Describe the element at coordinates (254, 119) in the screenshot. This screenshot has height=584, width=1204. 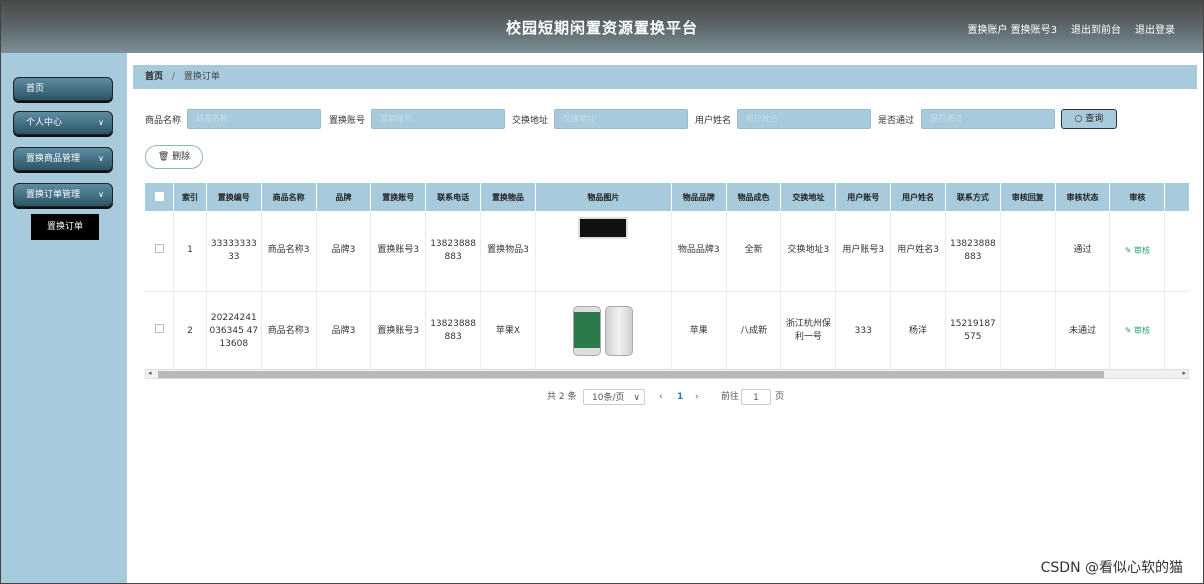
I see `product-name-input: 商品名称` at that location.